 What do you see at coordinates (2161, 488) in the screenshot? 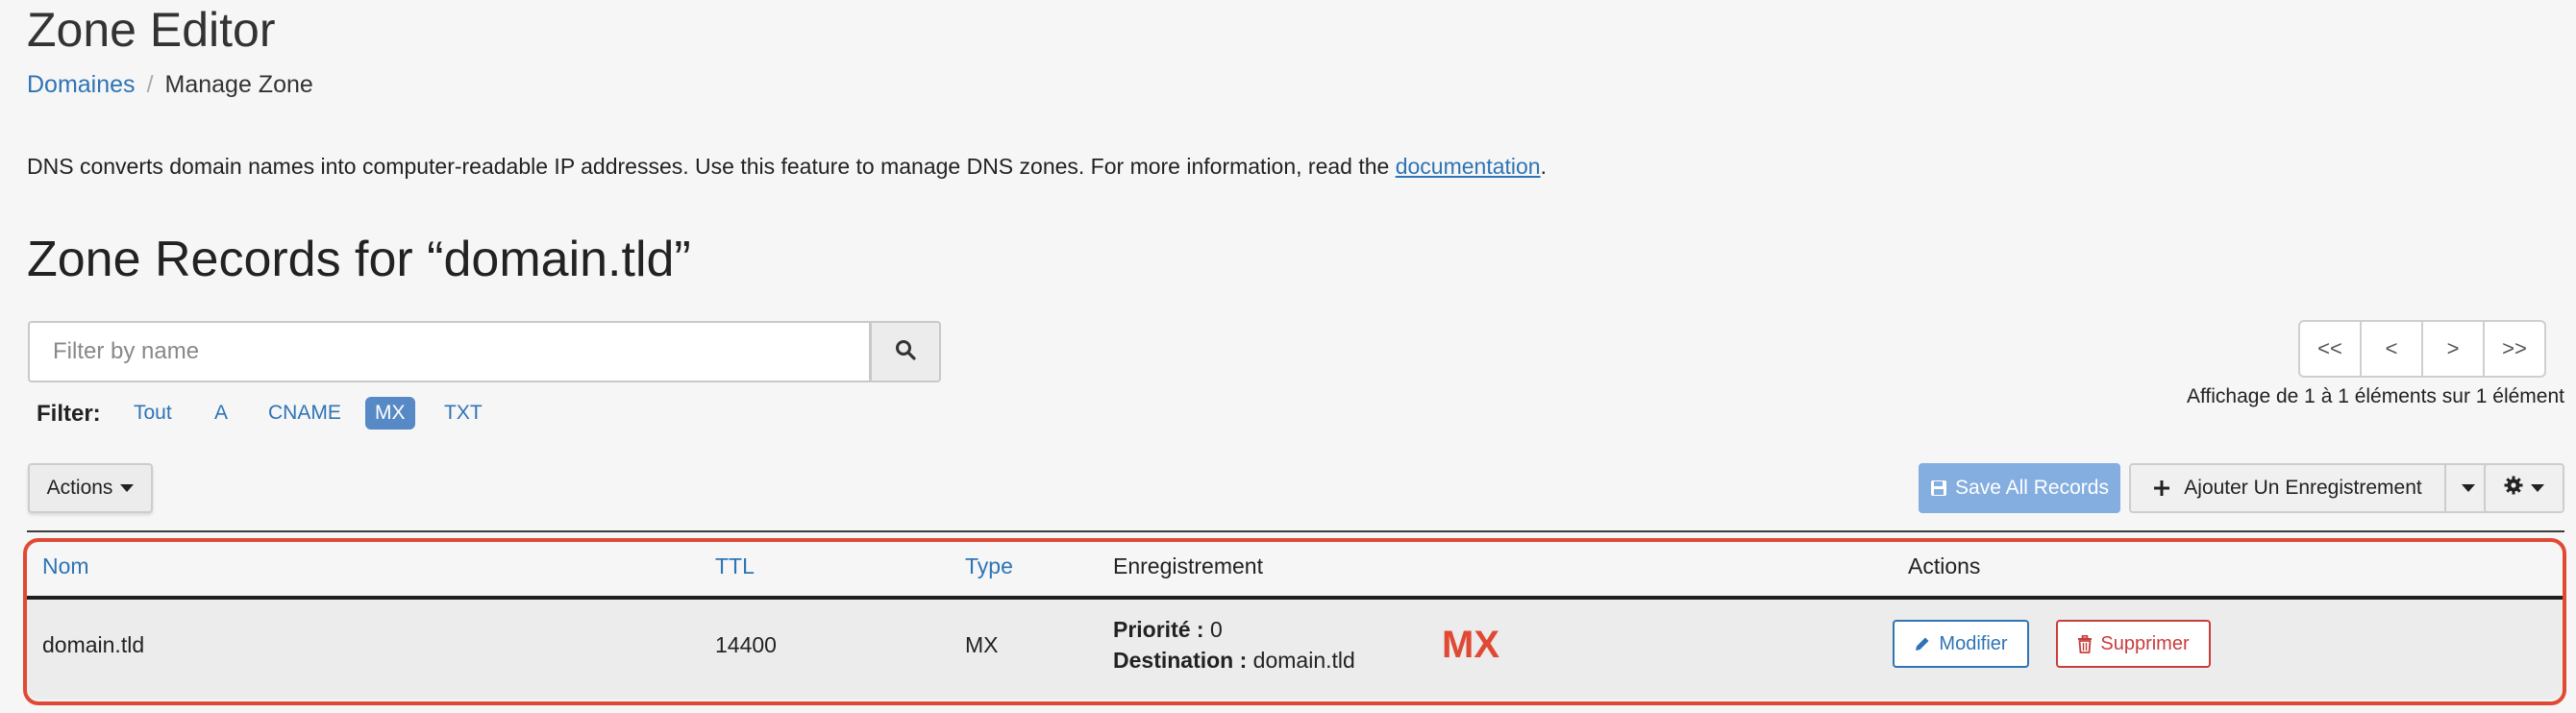
I see `plus-icon` at bounding box center [2161, 488].